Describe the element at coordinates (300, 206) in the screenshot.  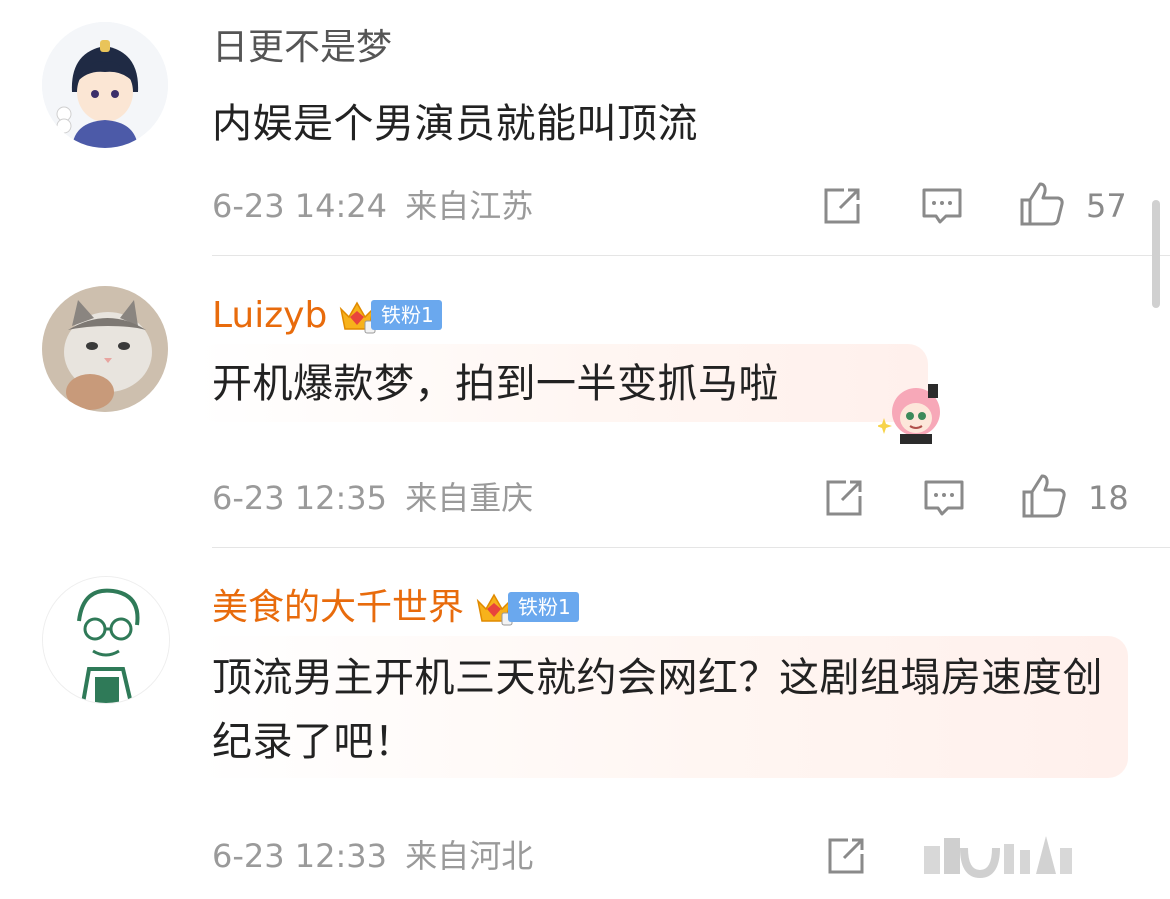
I see `timestamp: 6-23 14:24` at that location.